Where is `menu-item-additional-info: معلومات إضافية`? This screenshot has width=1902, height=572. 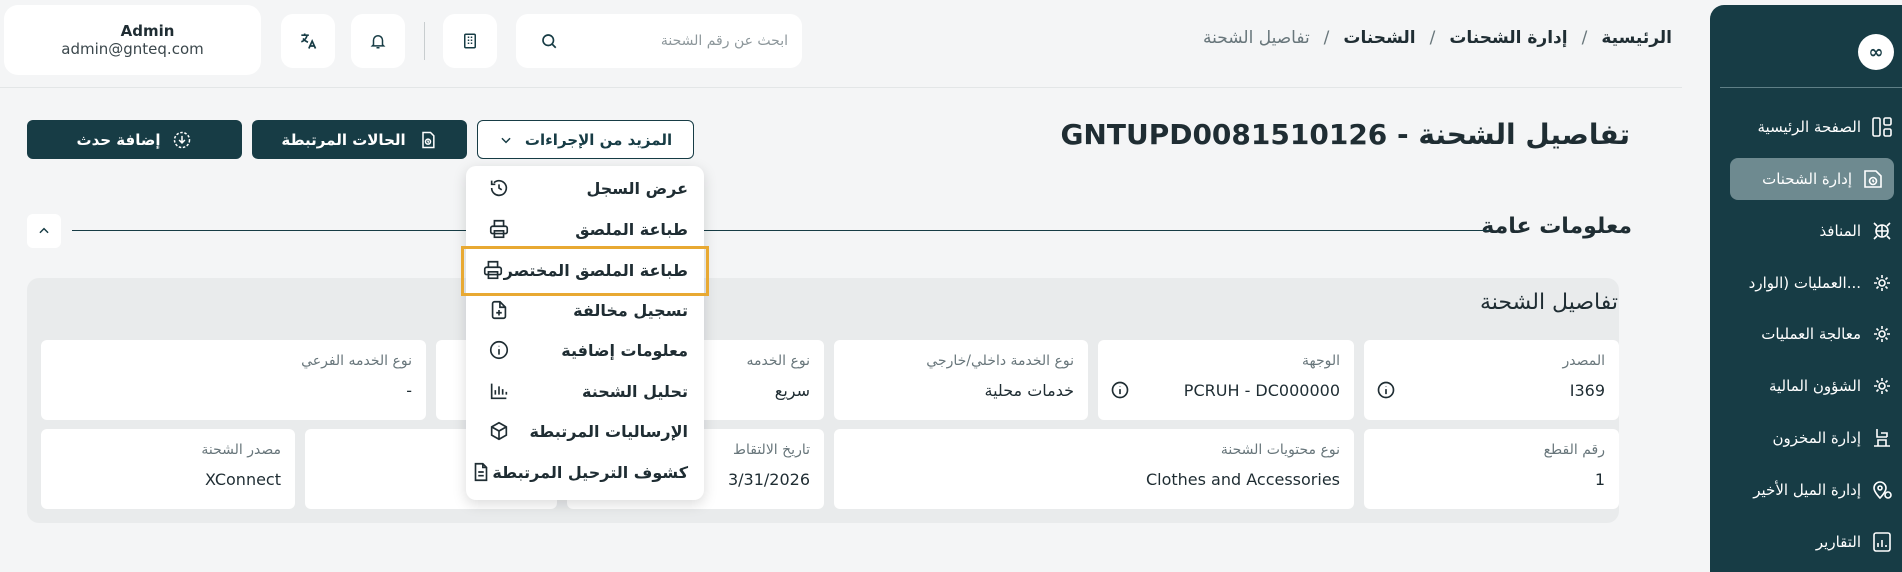
menu-item-additional-info: معلومات إضافية is located at coordinates (588, 350).